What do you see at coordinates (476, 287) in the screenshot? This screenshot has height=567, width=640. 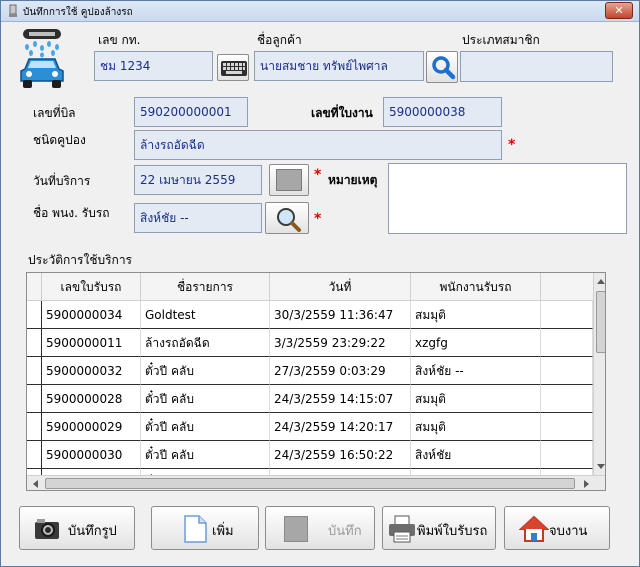 I see `column-header-staff: พนักงานรับรถ` at bounding box center [476, 287].